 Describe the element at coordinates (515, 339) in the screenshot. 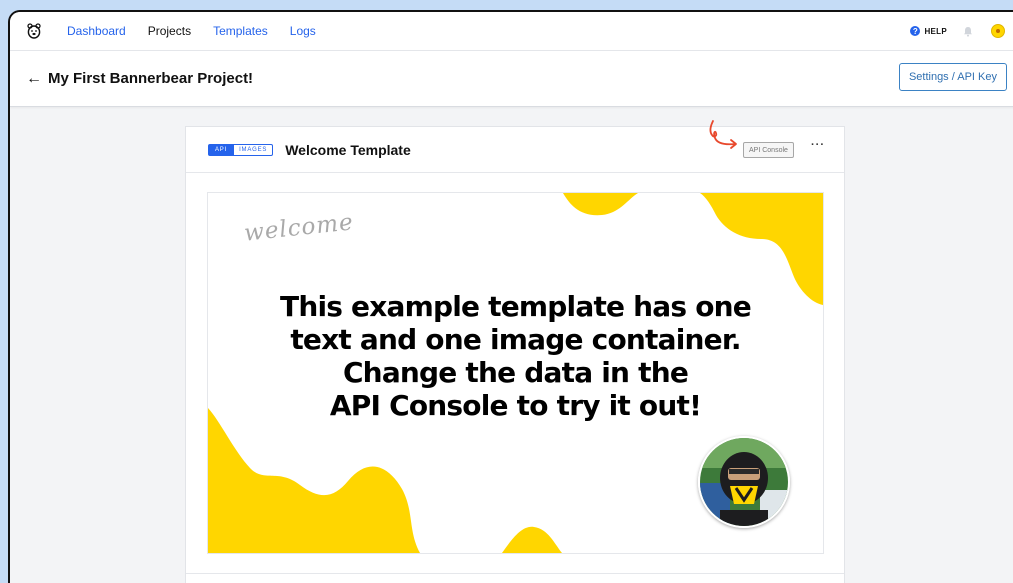

I see `headline-line: text and one image container.` at that location.